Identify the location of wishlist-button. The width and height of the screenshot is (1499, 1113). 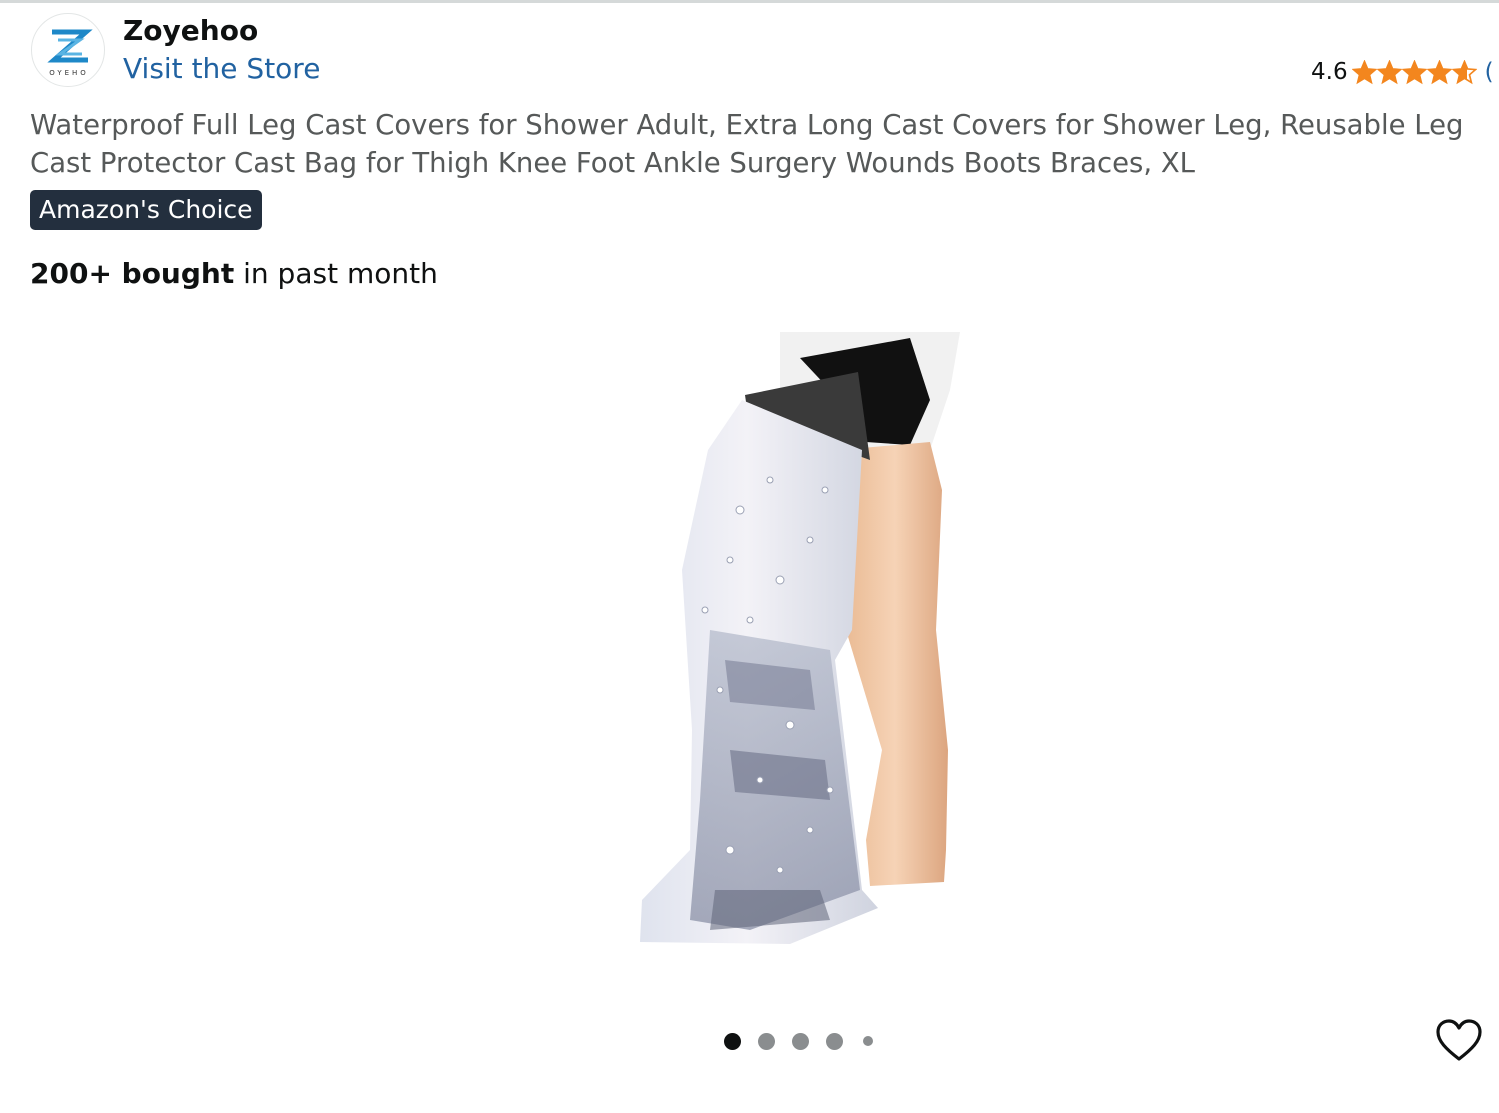
(1459, 1041).